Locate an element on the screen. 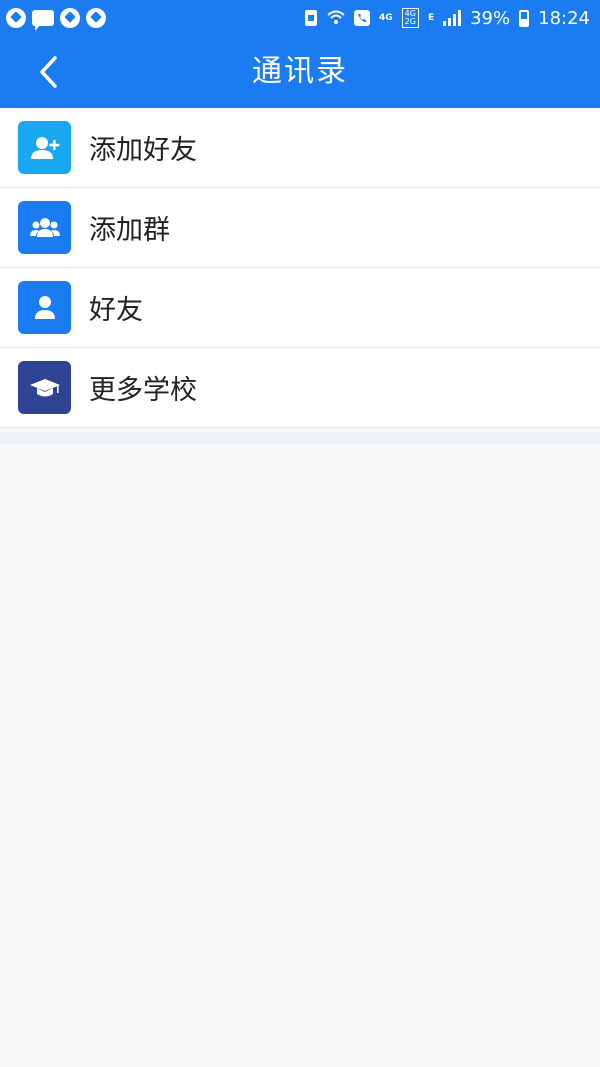  message-icon is located at coordinates (43, 20).